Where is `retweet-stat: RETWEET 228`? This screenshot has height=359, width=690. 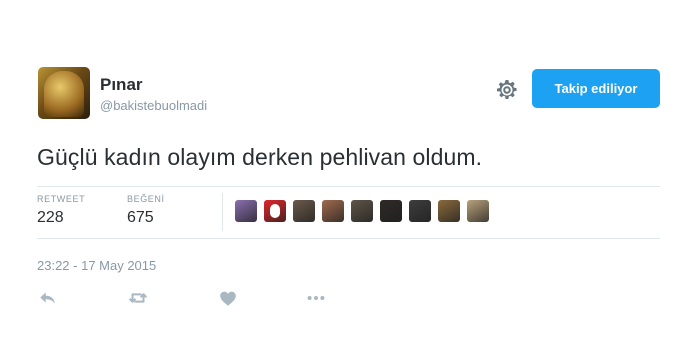
retweet-stat: RETWEET 228 is located at coordinates (61, 210).